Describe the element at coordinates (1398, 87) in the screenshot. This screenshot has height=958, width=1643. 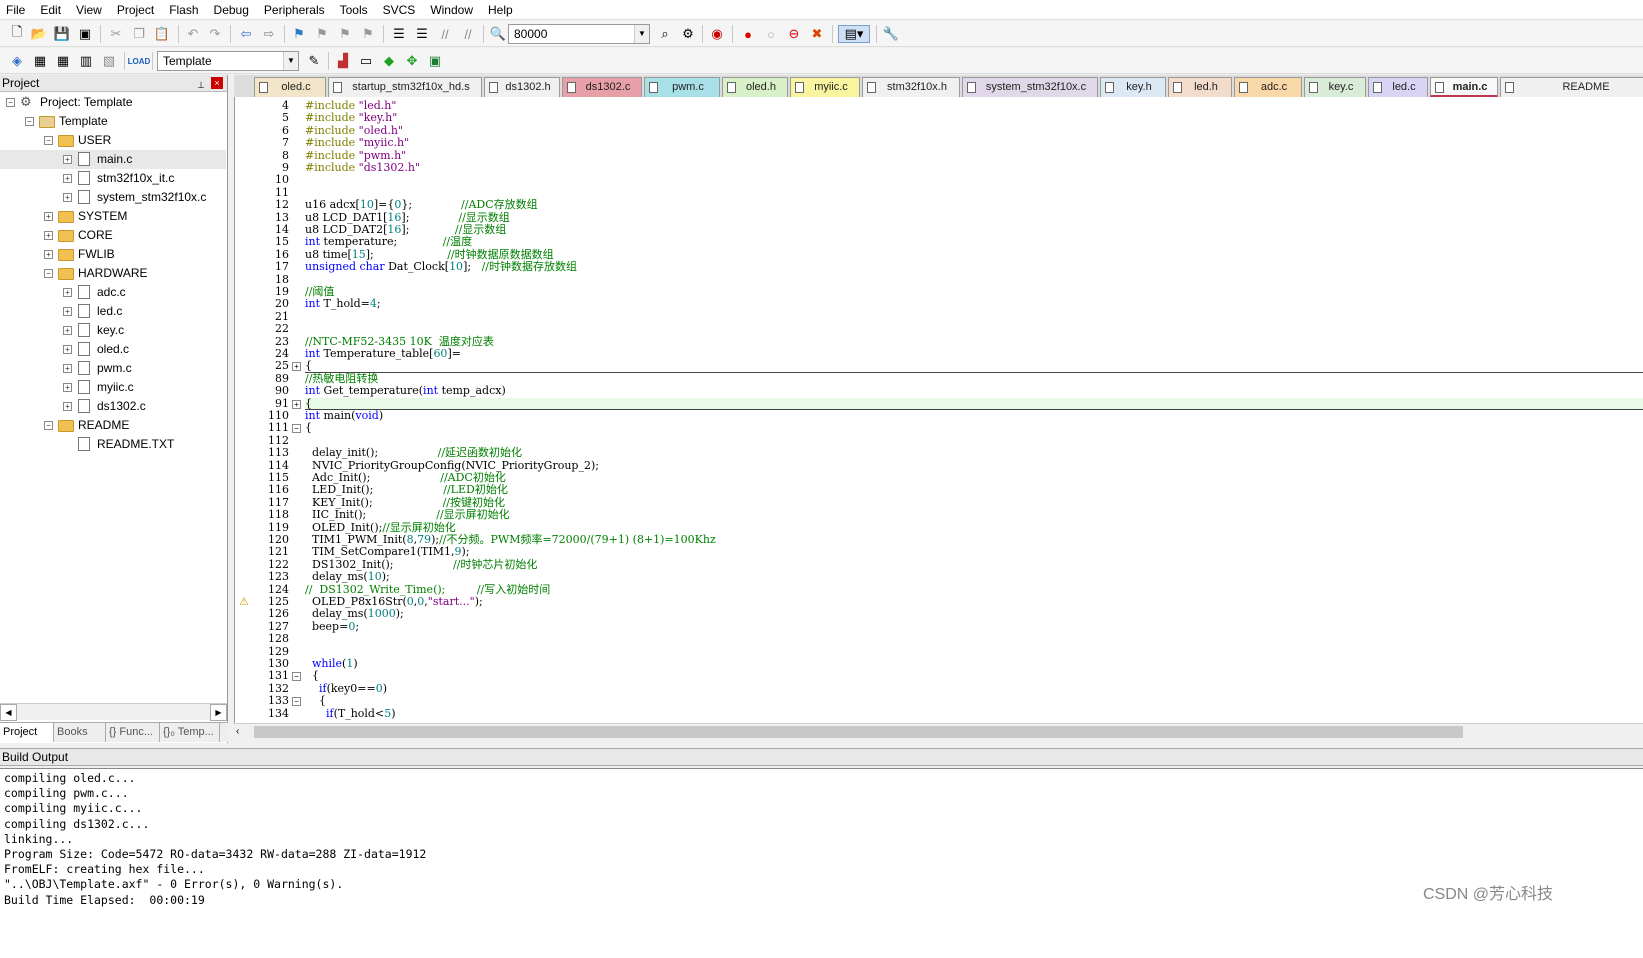
I see `tab-led-c: led.c` at that location.